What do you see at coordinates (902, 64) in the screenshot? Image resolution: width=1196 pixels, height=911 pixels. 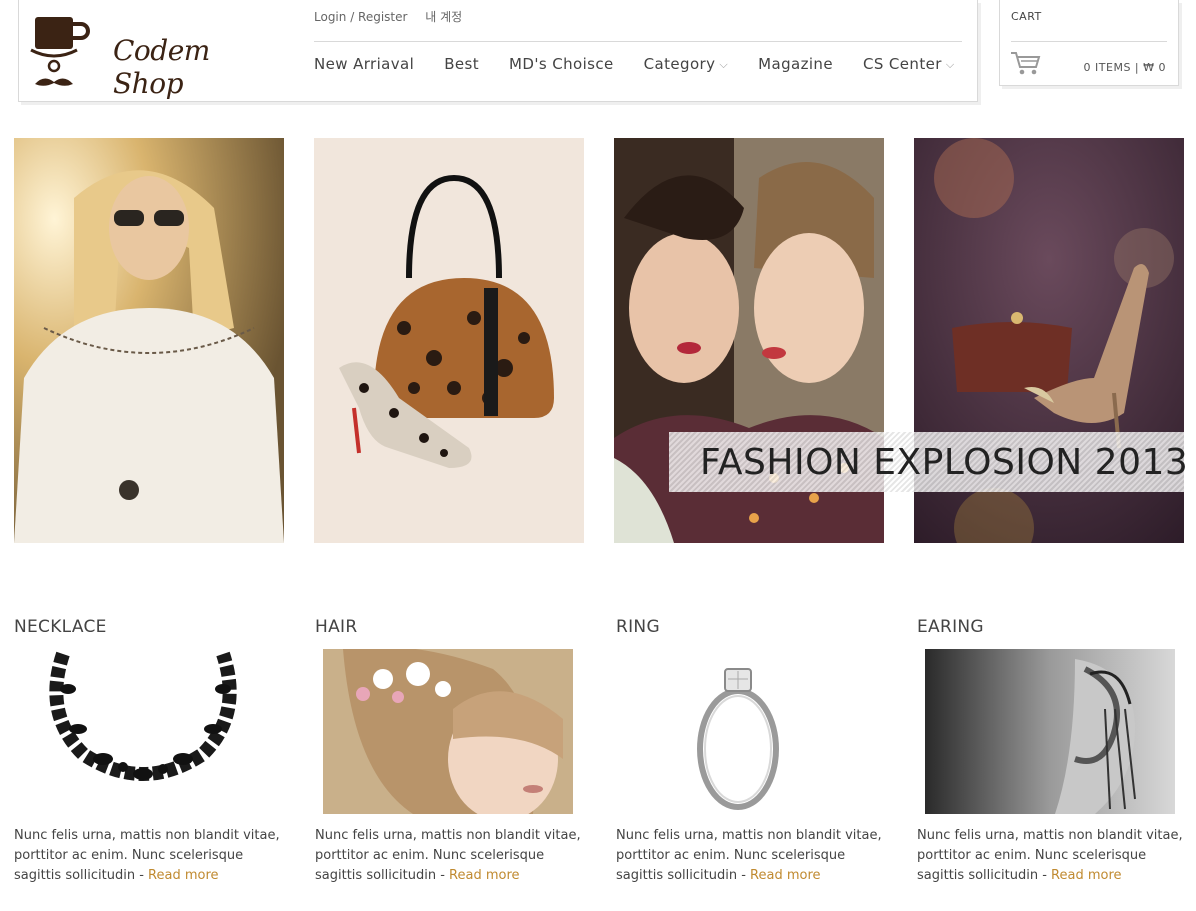 I see `nav-label: CS Center` at bounding box center [902, 64].